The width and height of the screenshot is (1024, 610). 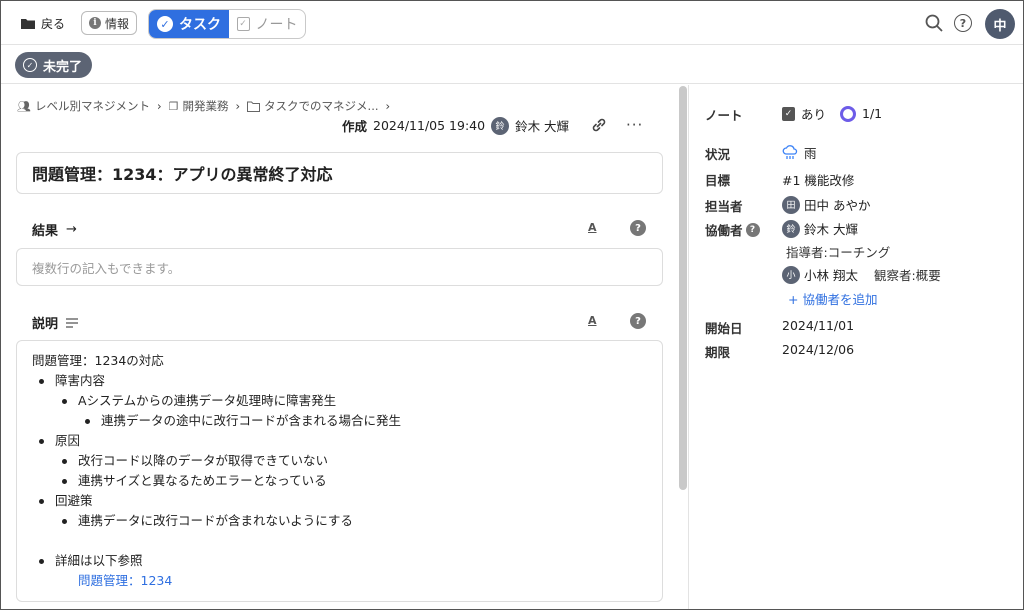 I want to click on created-label: 作成, so click(x=355, y=126).